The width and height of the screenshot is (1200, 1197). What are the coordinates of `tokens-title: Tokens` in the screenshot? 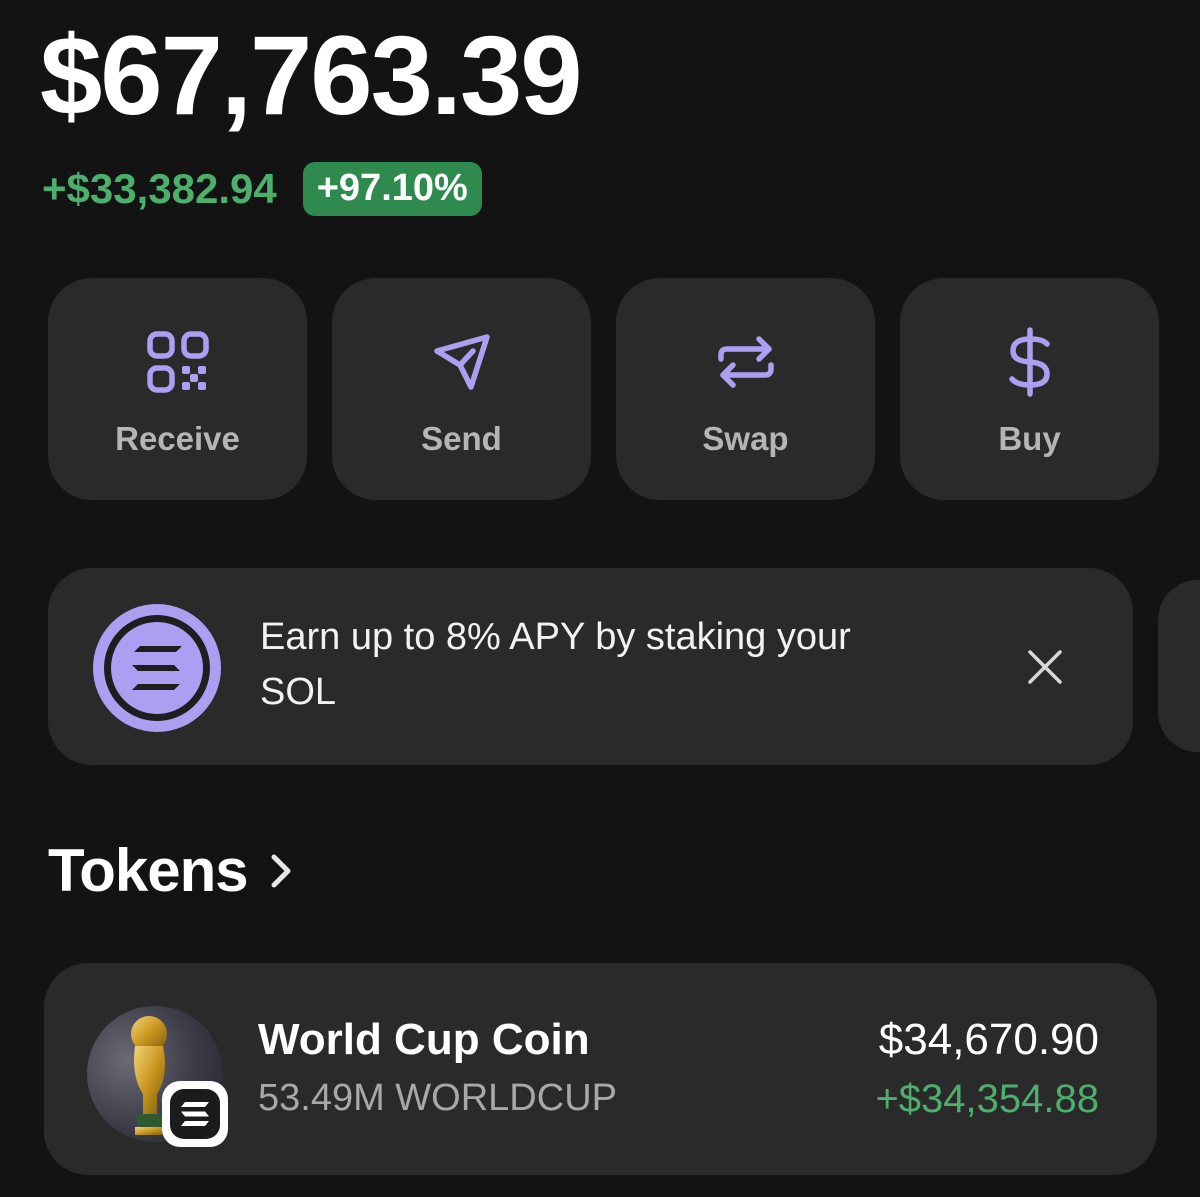 It's located at (148, 870).